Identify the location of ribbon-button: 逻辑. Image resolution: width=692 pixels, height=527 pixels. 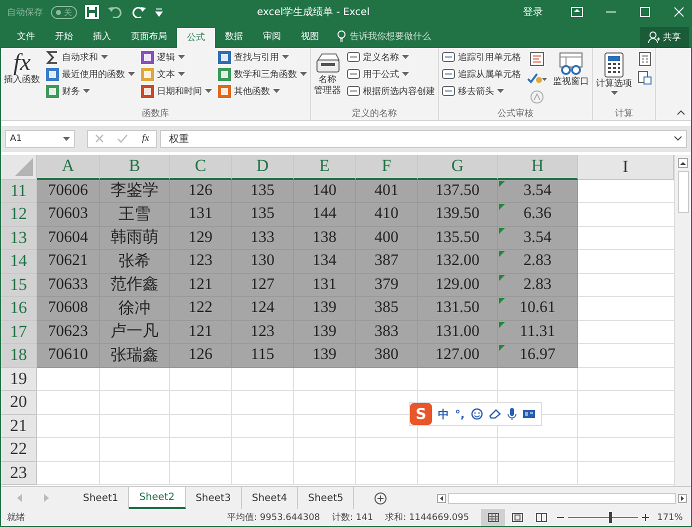
(176, 57).